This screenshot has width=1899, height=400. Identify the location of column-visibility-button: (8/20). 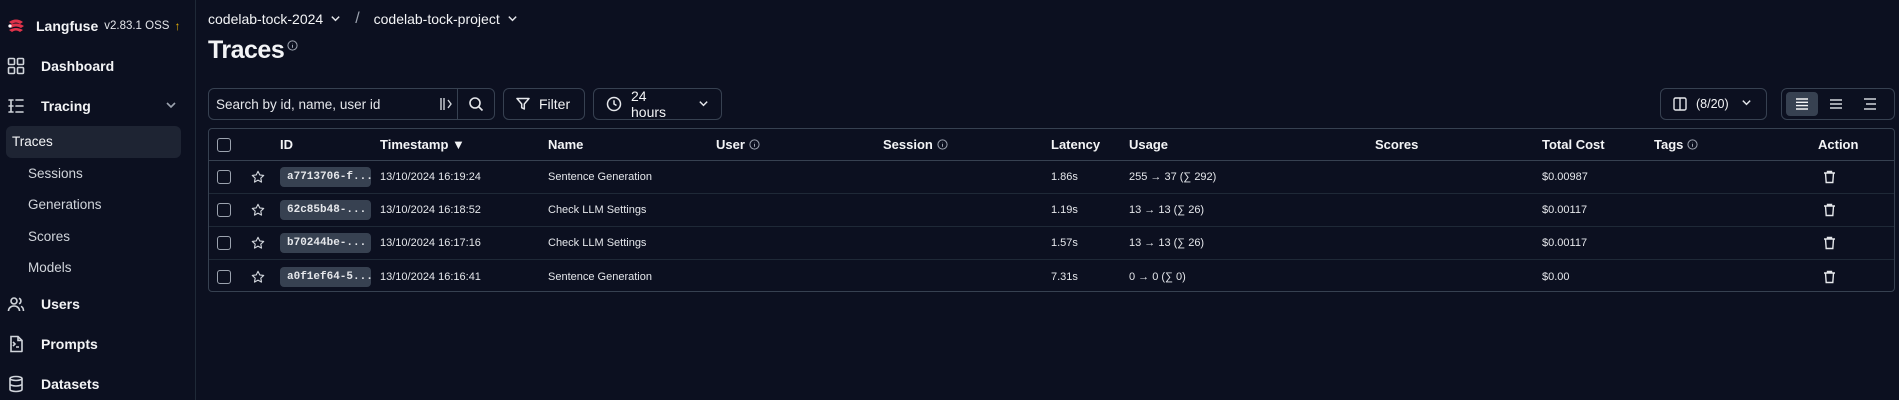
(1713, 104).